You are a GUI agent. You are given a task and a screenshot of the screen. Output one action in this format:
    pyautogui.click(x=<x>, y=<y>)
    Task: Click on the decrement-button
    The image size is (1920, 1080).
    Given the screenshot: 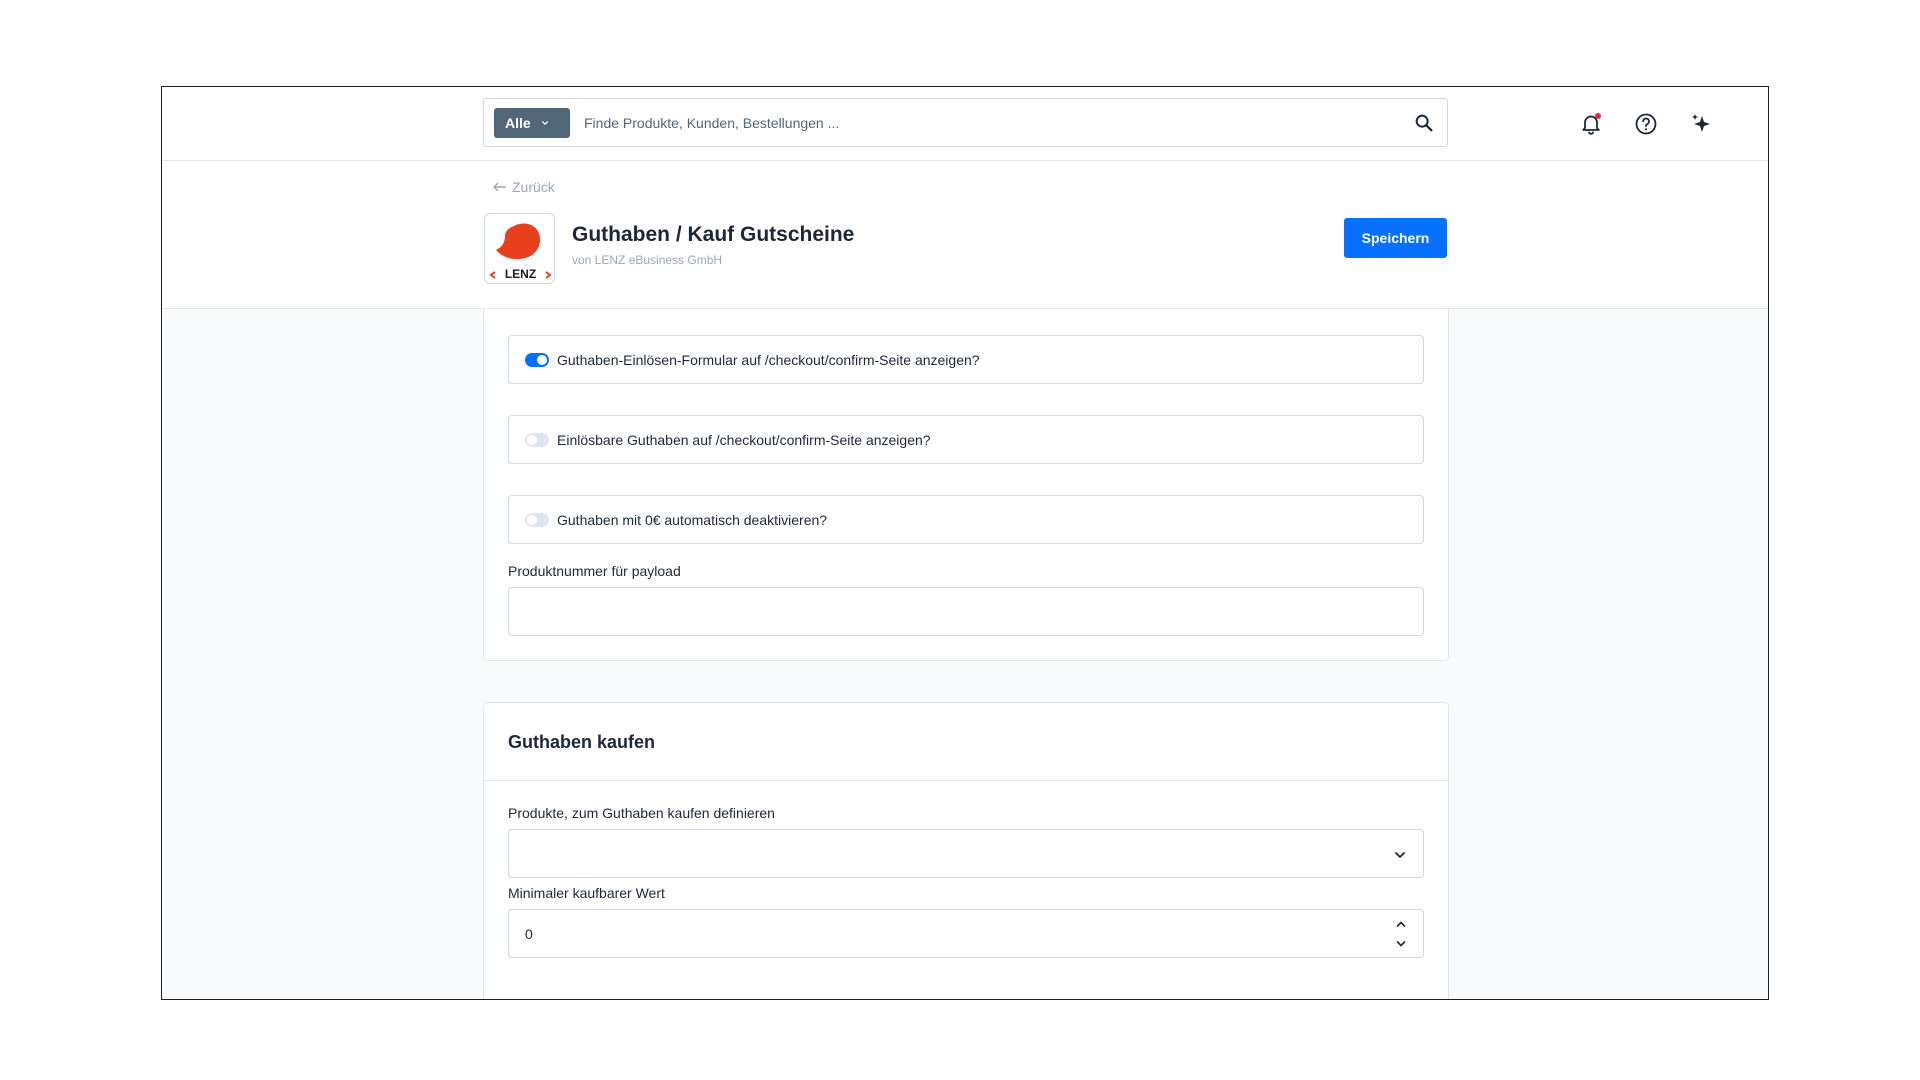 What is the action you would take?
    pyautogui.click(x=1401, y=944)
    